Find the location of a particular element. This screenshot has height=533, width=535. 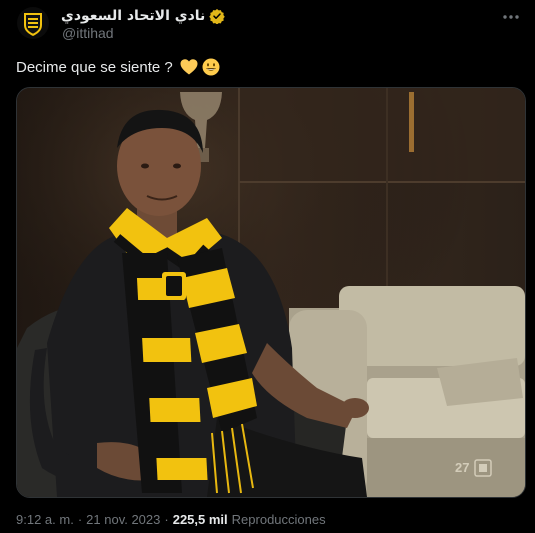

author-display-name: نادي الاتحاد السعودي is located at coordinates (133, 16).